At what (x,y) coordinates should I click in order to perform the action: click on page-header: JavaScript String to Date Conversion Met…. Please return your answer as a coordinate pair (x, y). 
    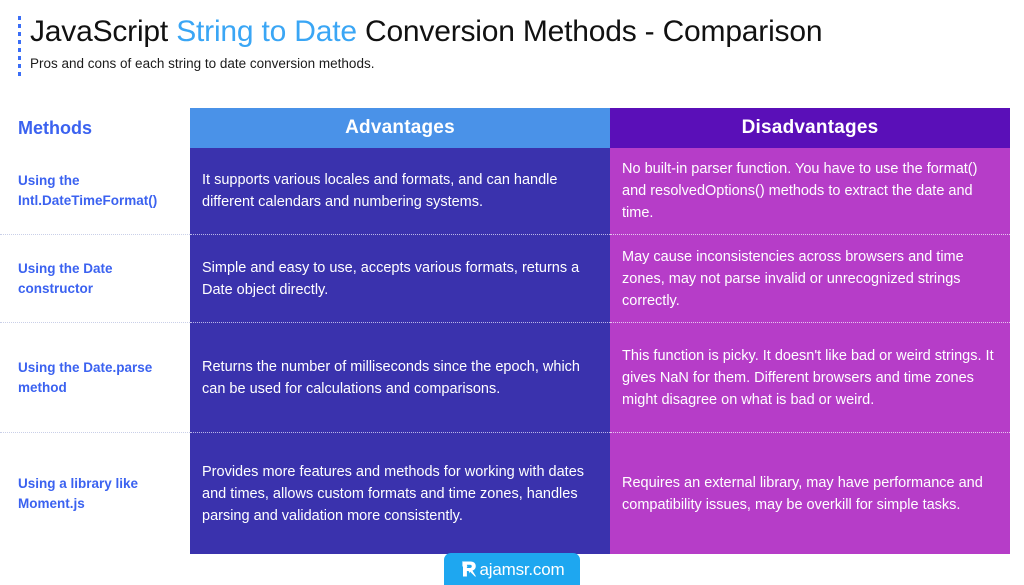
    Looking at the image, I should click on (512, 39).